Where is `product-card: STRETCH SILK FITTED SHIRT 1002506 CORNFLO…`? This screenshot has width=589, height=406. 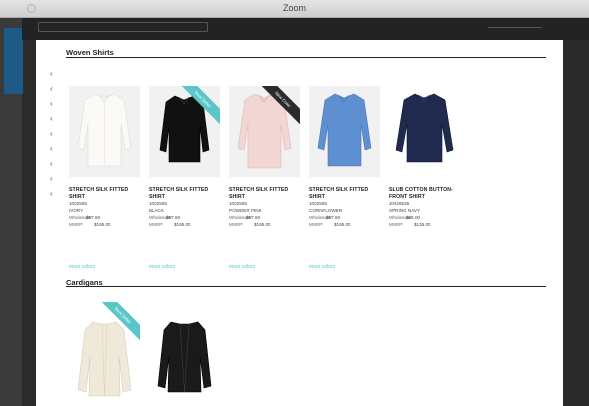
product-card: STRETCH SILK FITTED SHIRT 1002506 CORNFLO… is located at coordinates (346, 178).